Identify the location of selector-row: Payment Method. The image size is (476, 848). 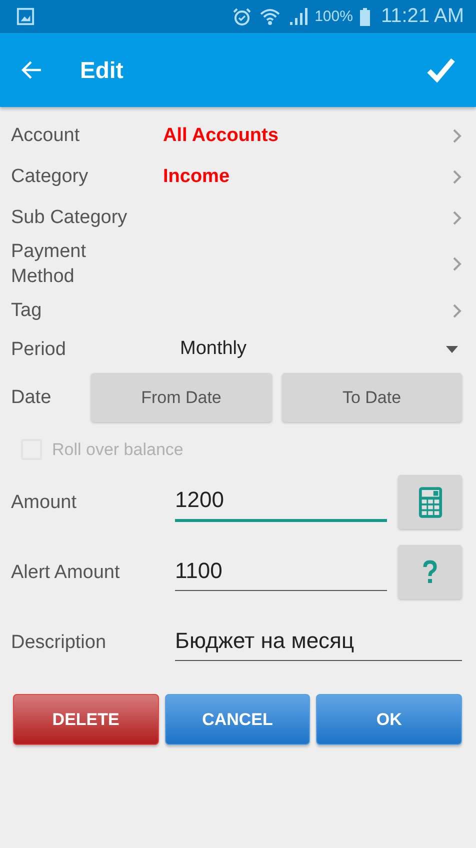
(236, 264).